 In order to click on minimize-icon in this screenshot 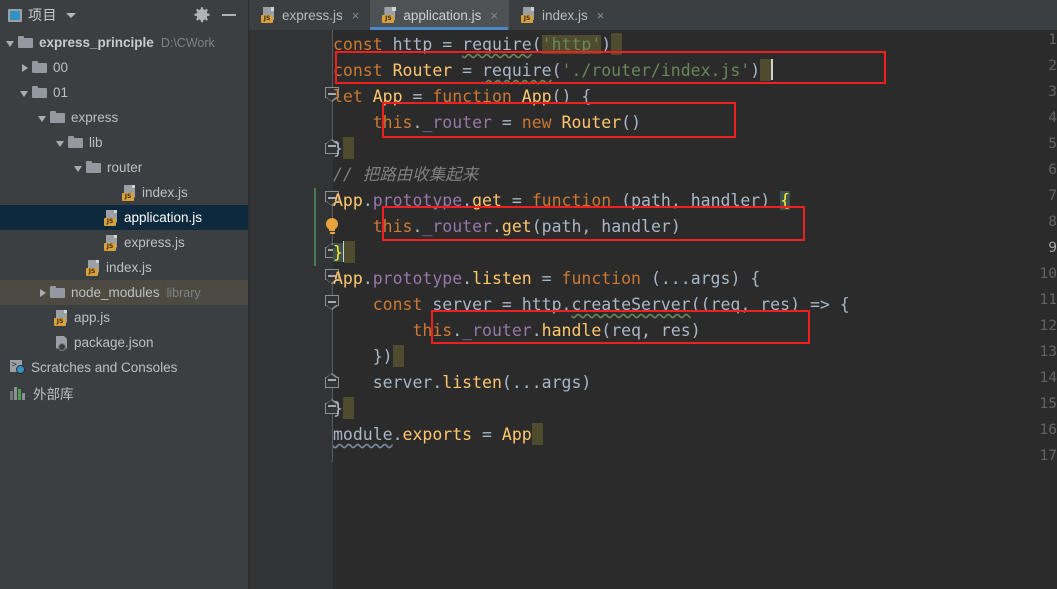, I will do `click(229, 15)`.